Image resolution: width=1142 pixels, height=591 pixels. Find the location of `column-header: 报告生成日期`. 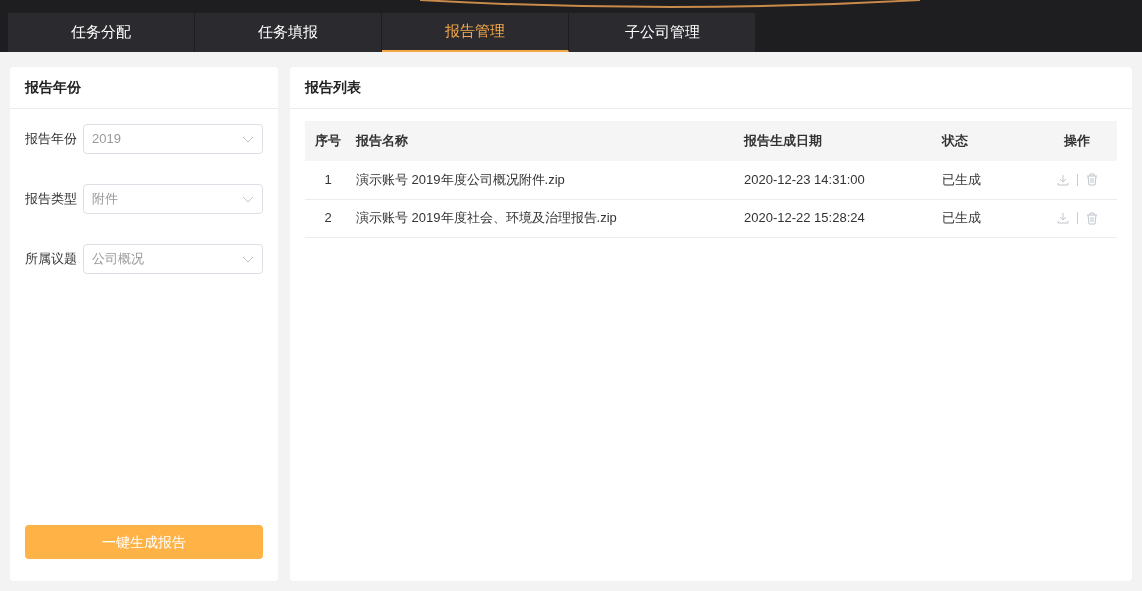

column-header: 报告生成日期 is located at coordinates (783, 141).